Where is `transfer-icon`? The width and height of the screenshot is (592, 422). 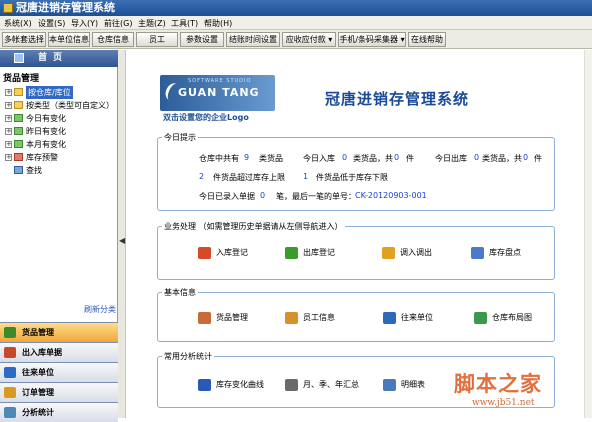 transfer-icon is located at coordinates (388, 253).